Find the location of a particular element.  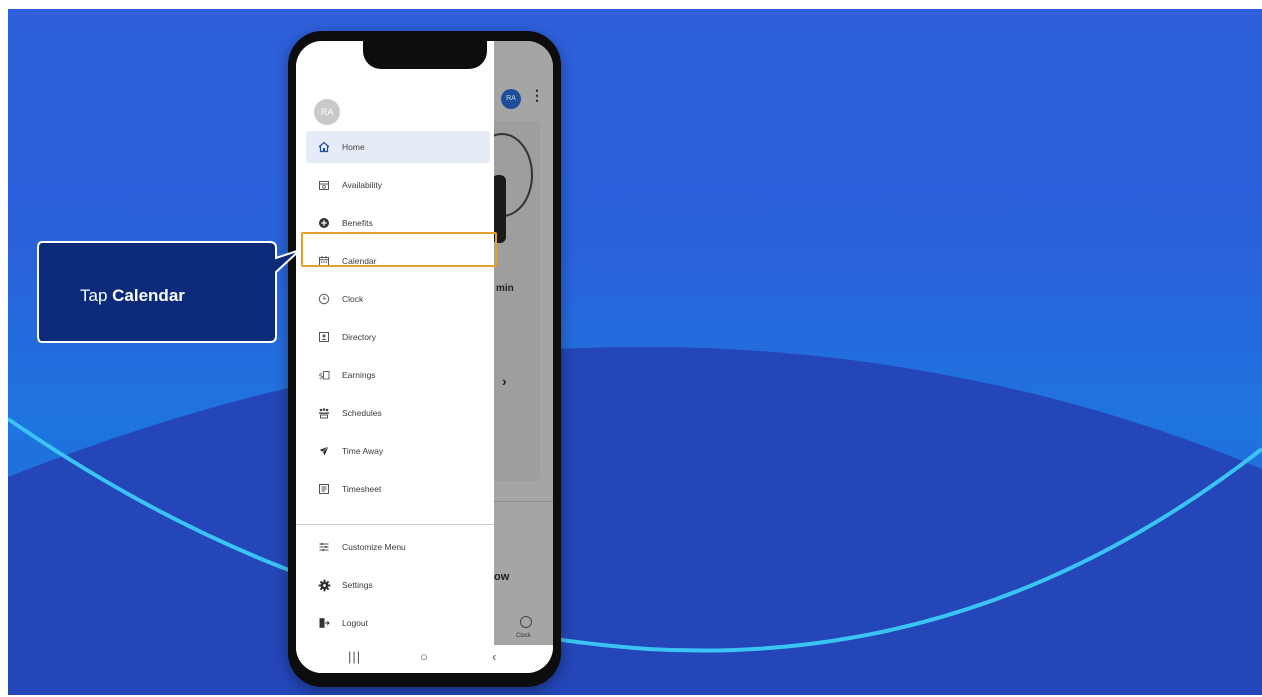

menu-item-label: Availability is located at coordinates (362, 185).